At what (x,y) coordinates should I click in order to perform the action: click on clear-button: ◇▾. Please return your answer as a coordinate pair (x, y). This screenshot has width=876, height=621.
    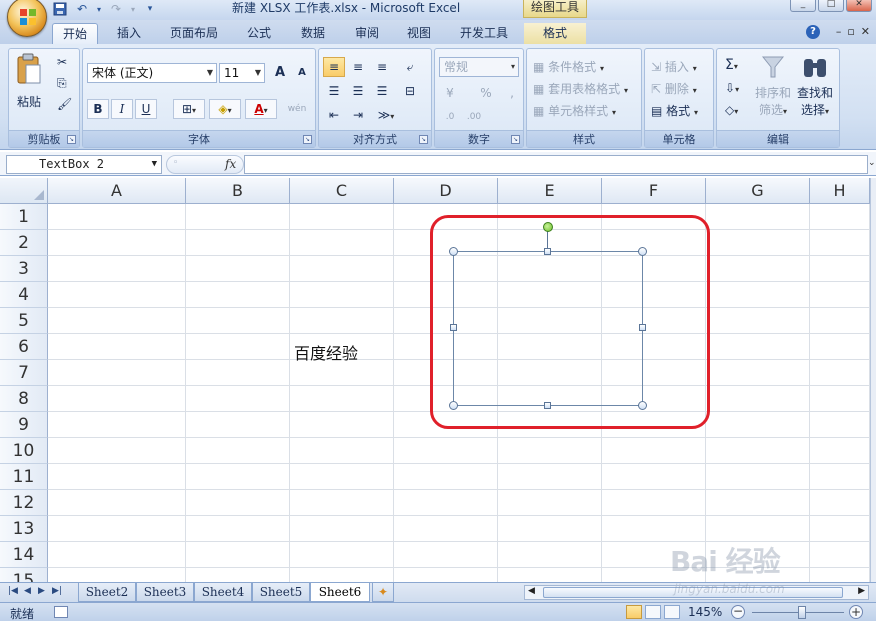
    Looking at the image, I should click on (731, 110).